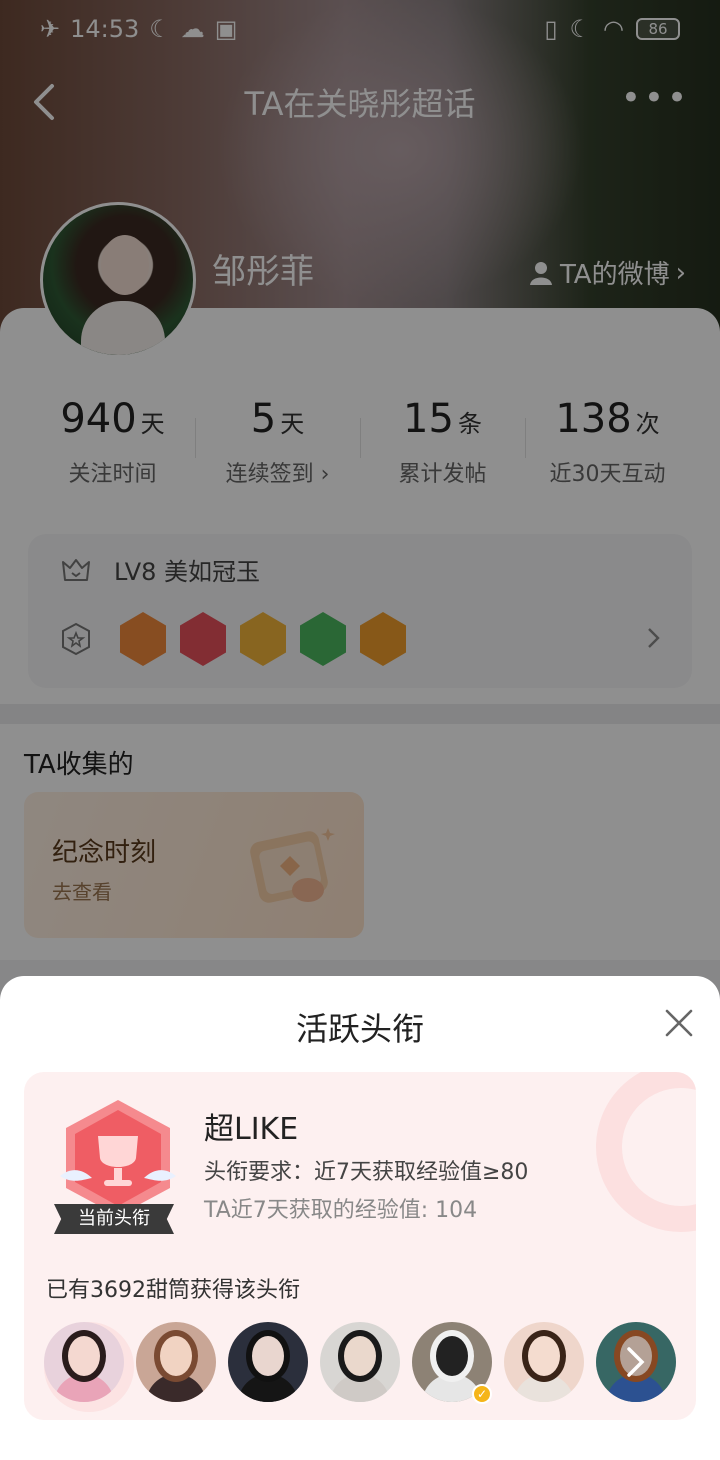  I want to click on badge-requirement: 头衔要求：近7天获取经验值≥80, so click(366, 1172).